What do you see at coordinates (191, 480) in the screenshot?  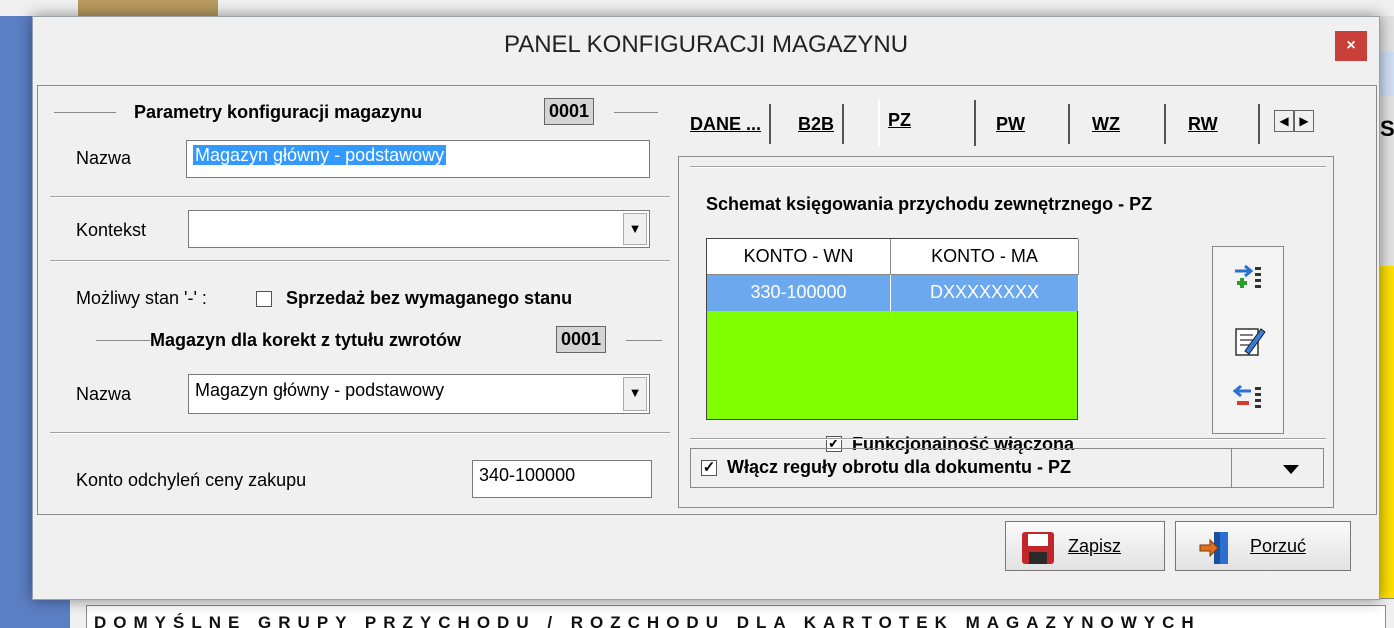 I see `deviation-label: Konto odchyleń ceny zakupu` at bounding box center [191, 480].